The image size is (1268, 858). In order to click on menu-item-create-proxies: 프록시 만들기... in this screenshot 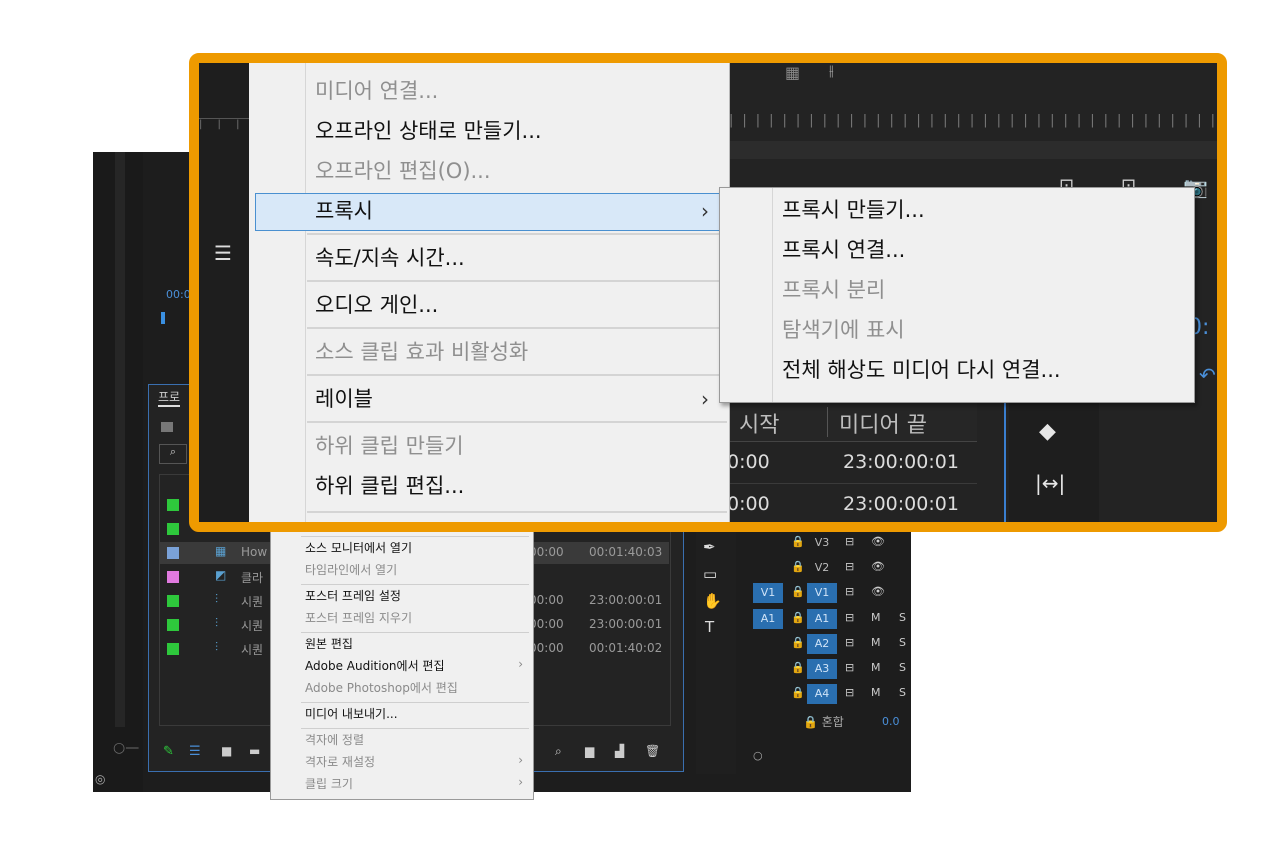, I will do `click(853, 210)`.